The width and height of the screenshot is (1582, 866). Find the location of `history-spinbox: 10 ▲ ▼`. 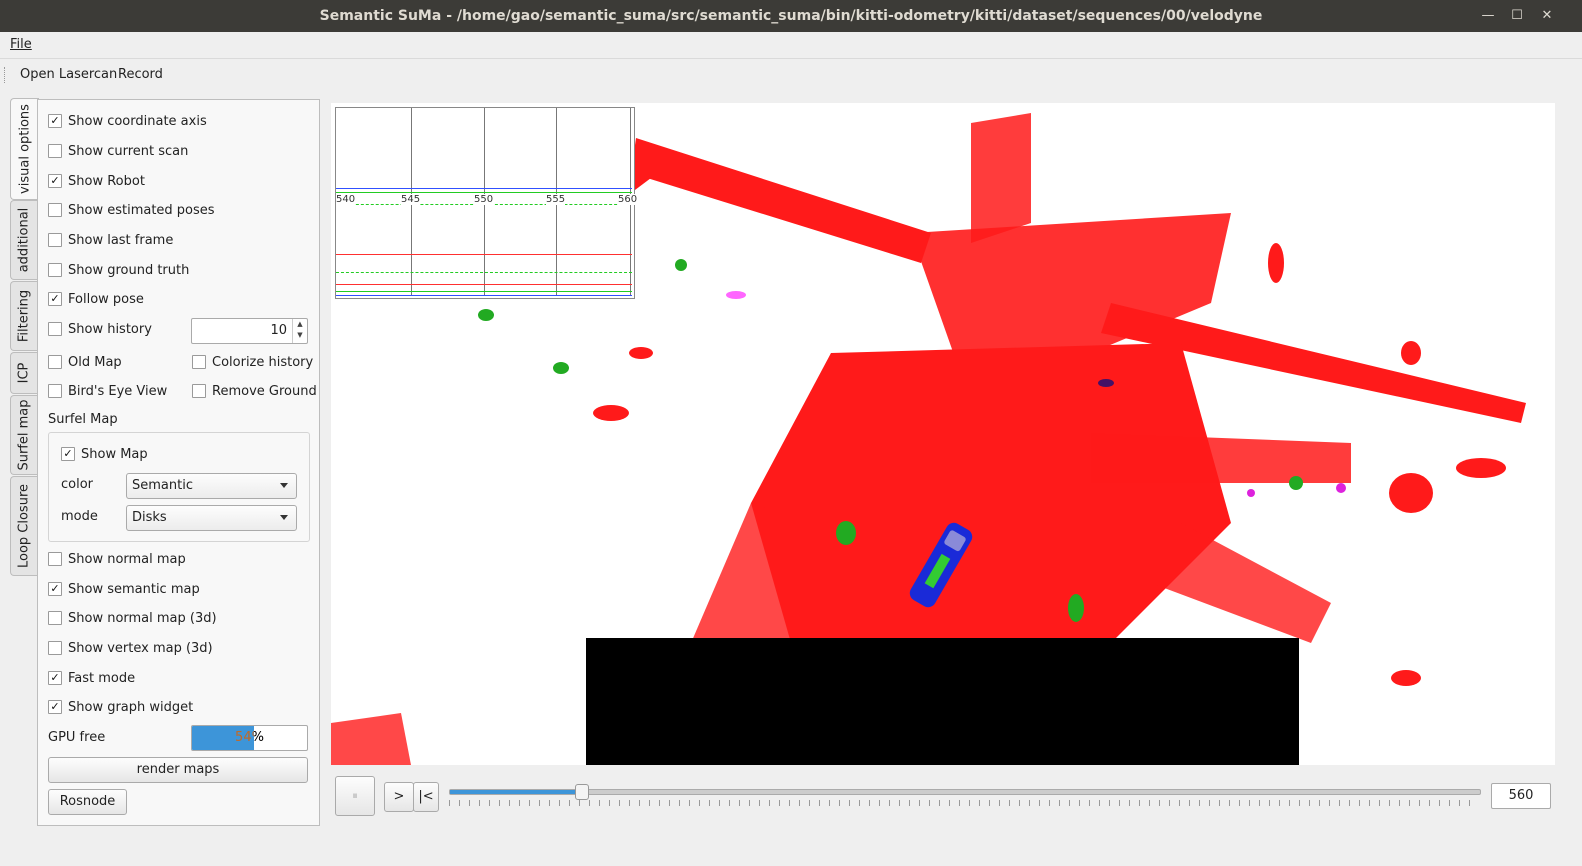

history-spinbox: 10 ▲ ▼ is located at coordinates (249, 331).